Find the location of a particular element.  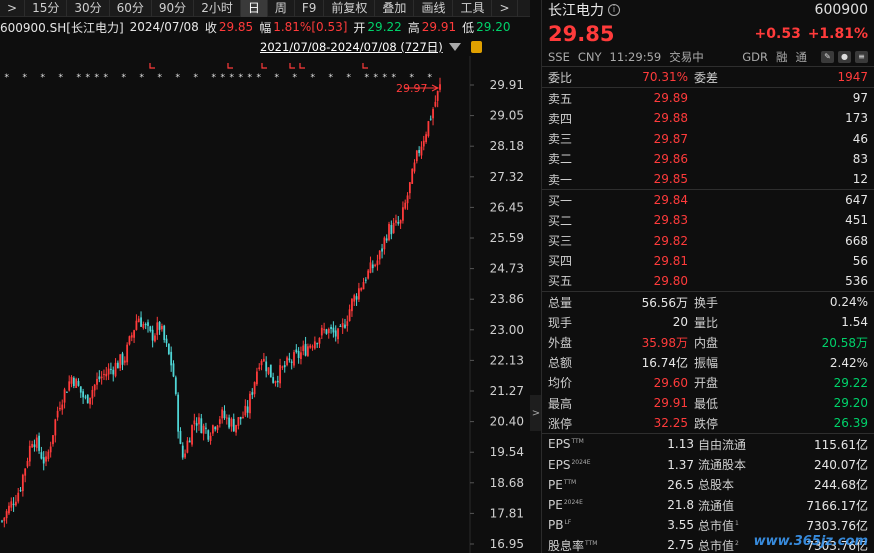

bid-row: 买二 29.83 451 is located at coordinates (708, 220).